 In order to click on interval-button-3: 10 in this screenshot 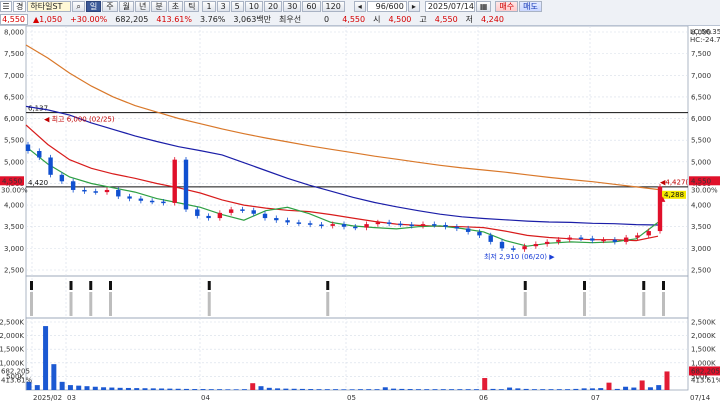, I will do `click(253, 6)`.